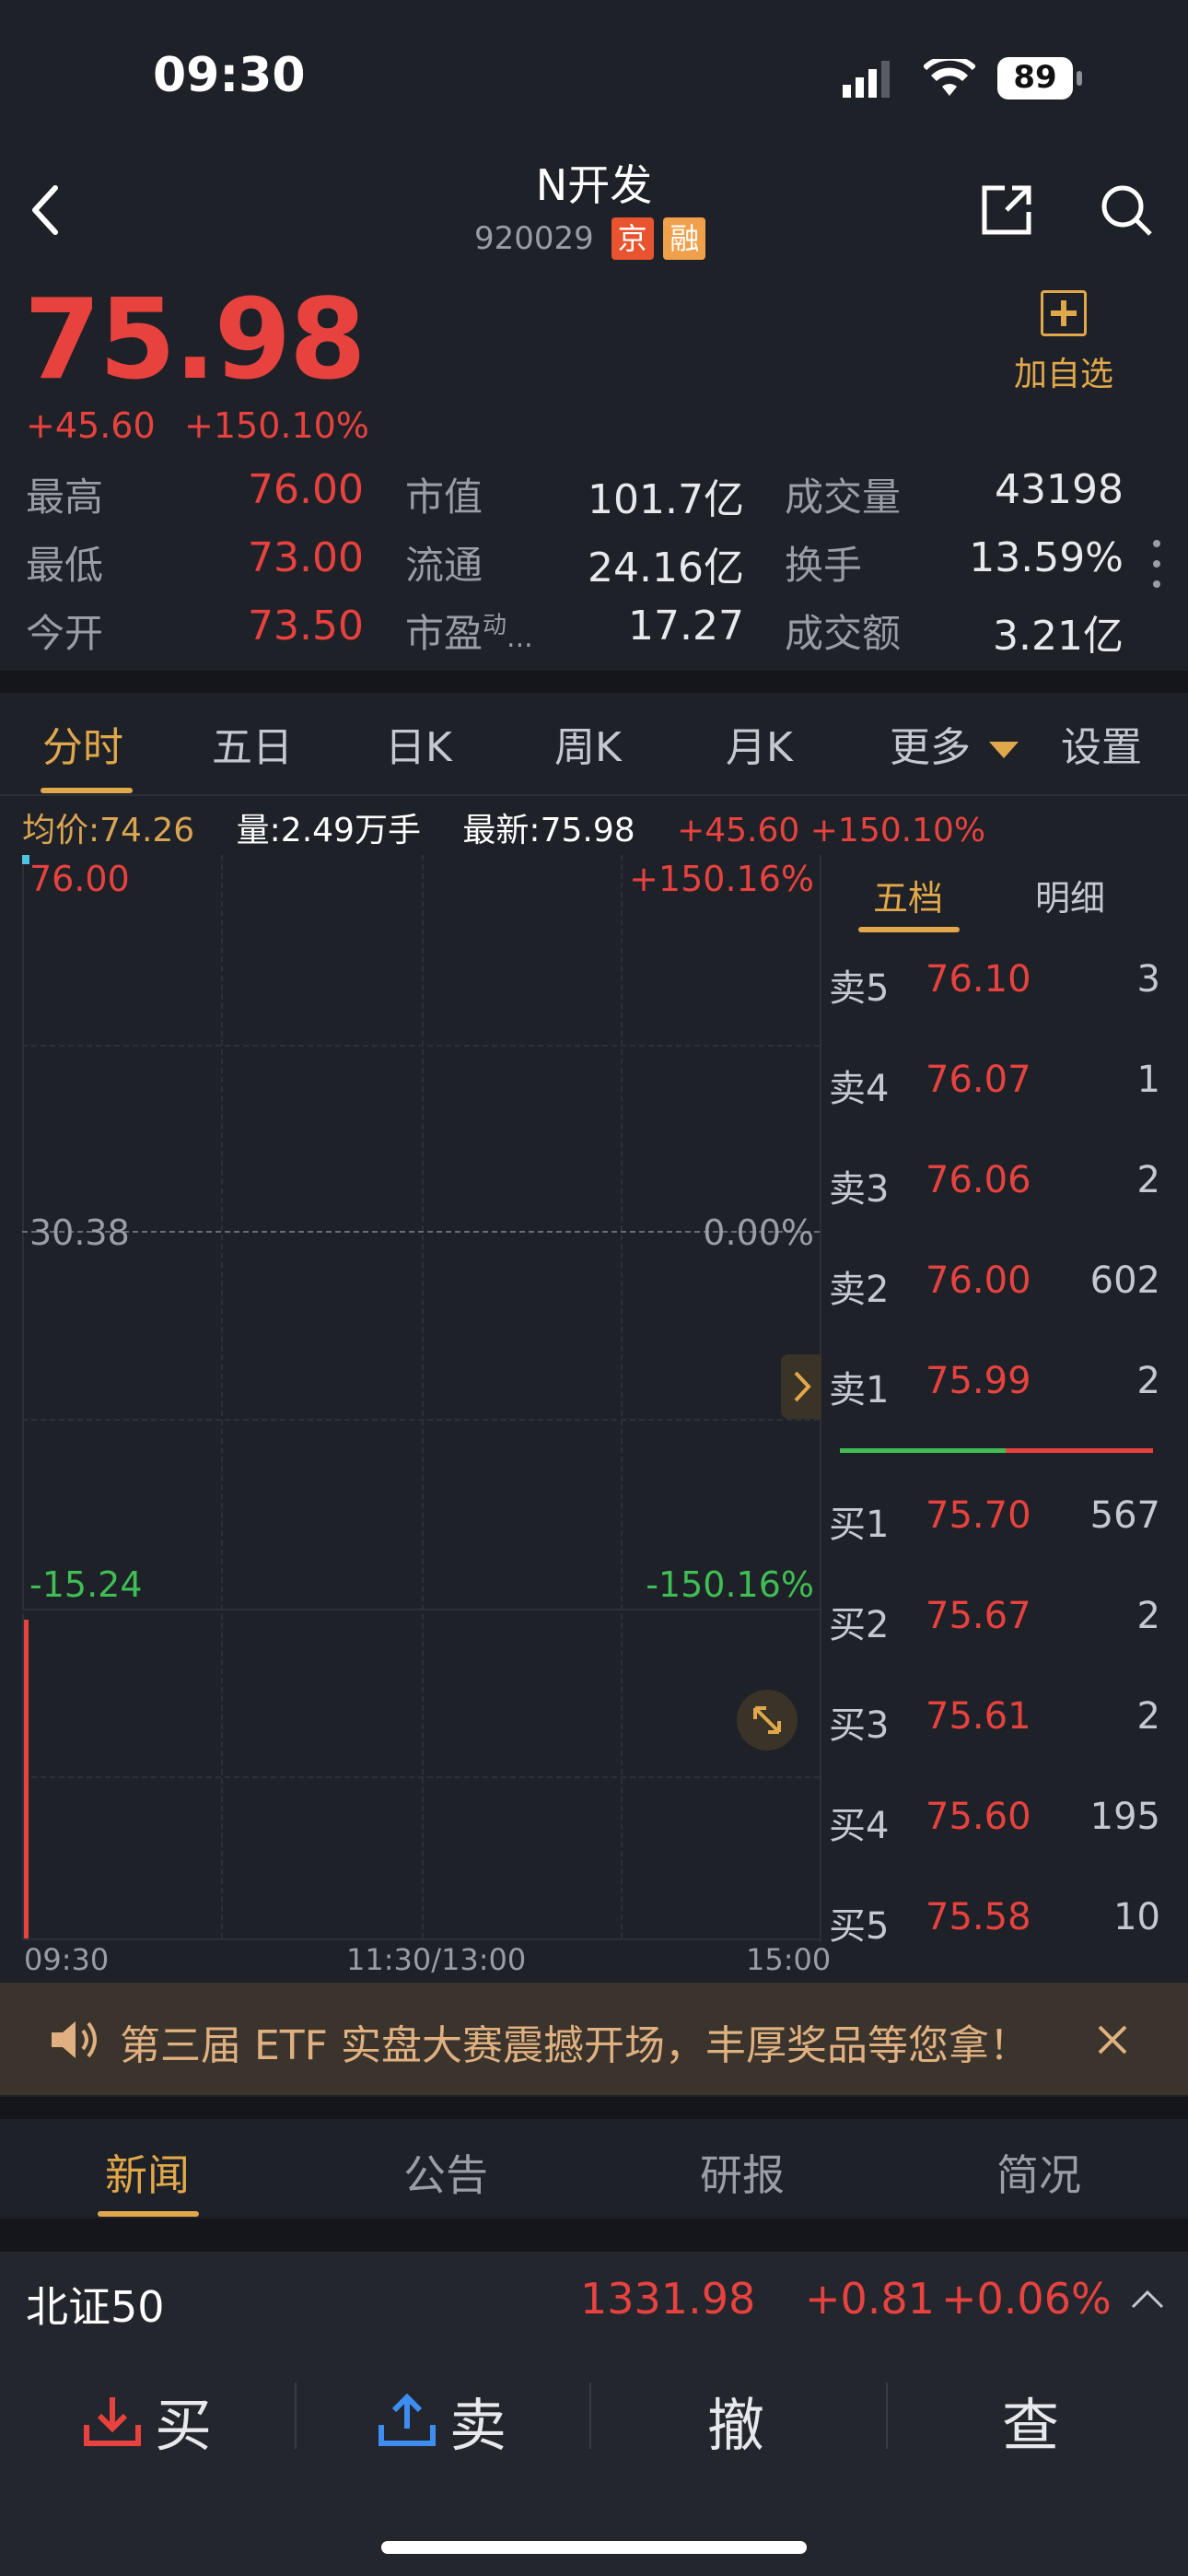 This screenshot has height=2576, width=1188. What do you see at coordinates (801, 1386) in the screenshot?
I see `expand-orderbook-button` at bounding box center [801, 1386].